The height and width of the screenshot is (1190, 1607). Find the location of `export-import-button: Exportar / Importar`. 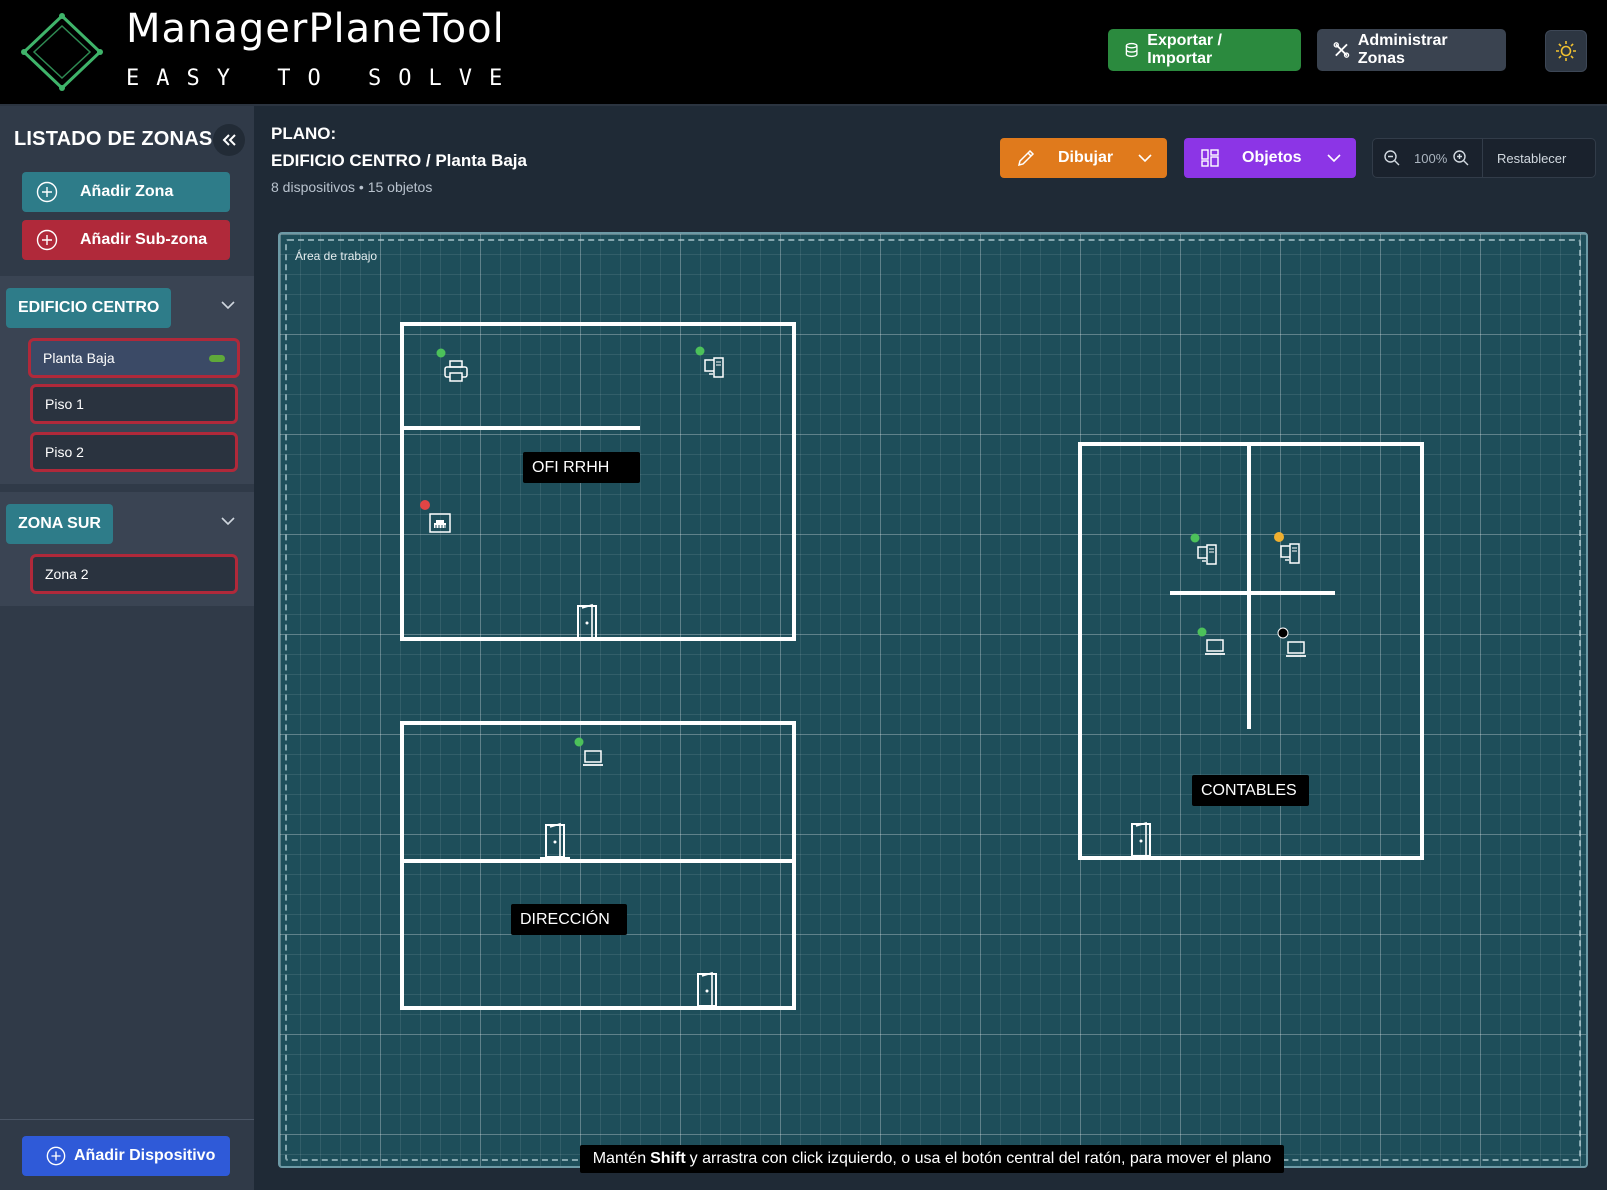

export-import-button: Exportar / Importar is located at coordinates (1204, 50).